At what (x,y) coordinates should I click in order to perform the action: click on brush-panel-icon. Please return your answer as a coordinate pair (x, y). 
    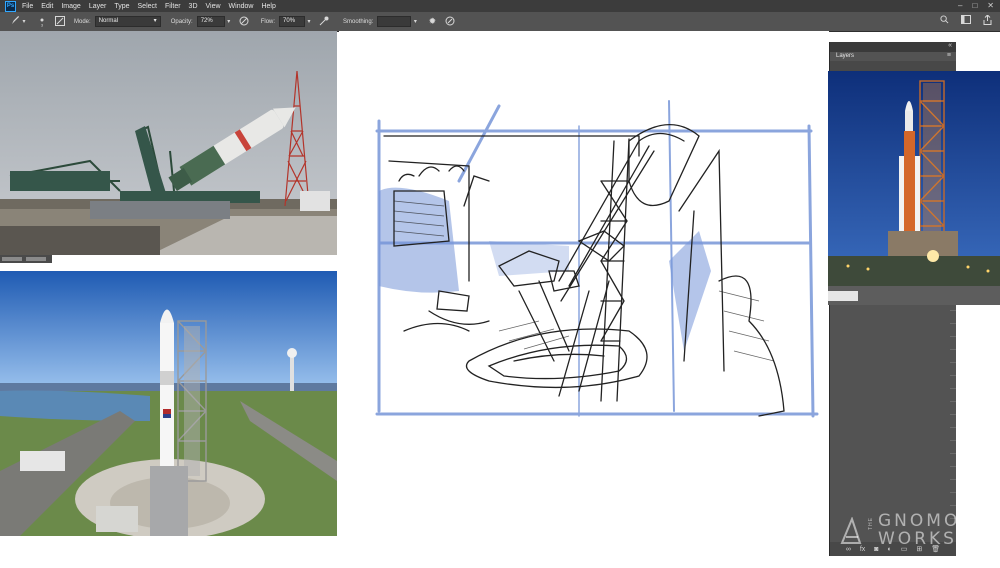
    Looking at the image, I should click on (60, 21).